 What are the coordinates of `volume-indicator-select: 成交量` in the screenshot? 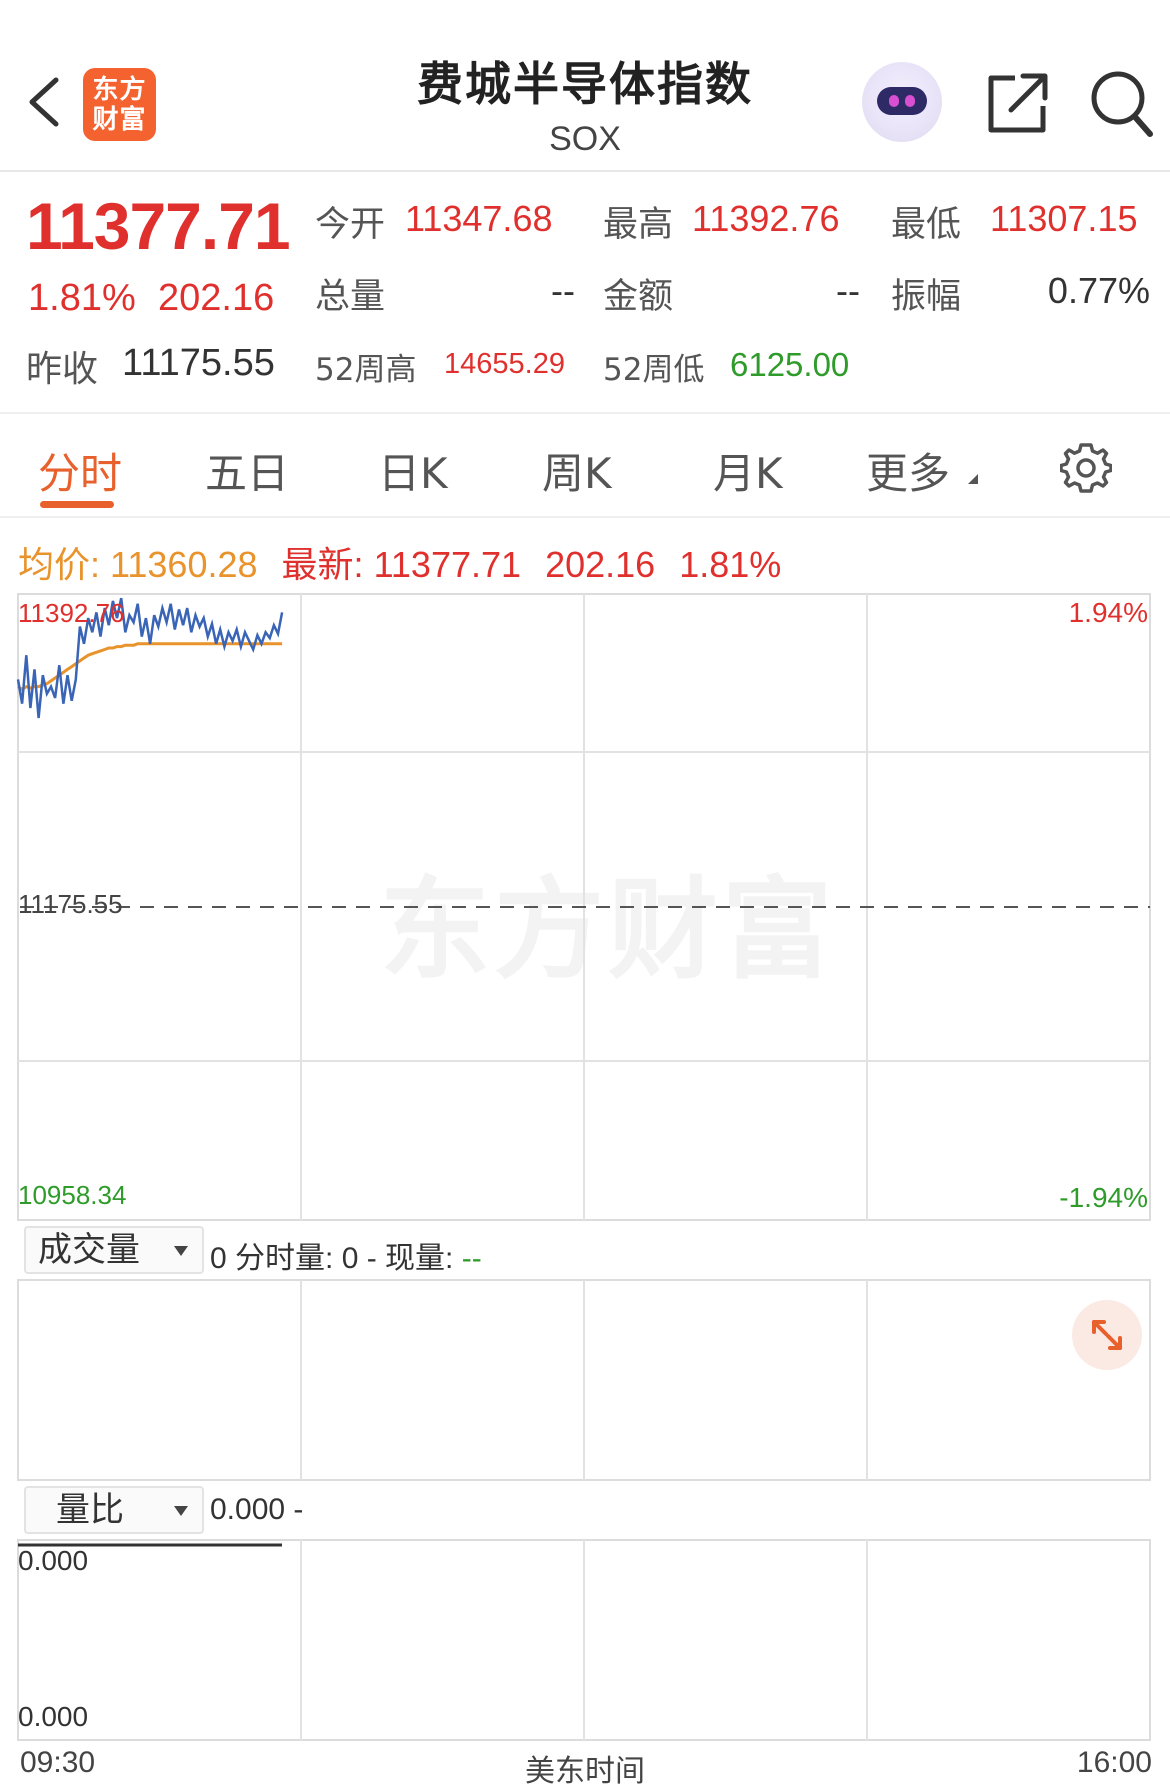 It's located at (114, 1250).